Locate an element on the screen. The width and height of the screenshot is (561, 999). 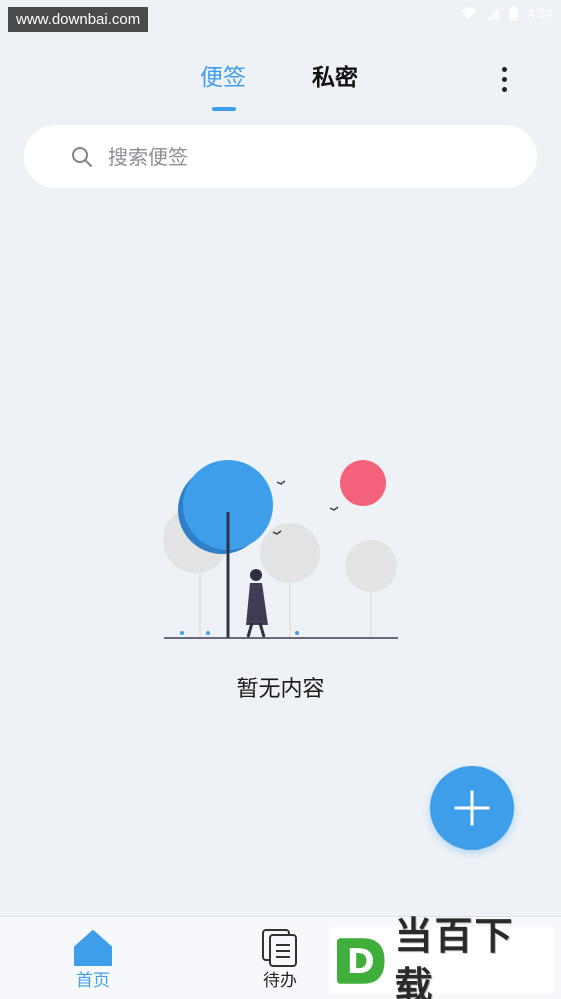
home-icon is located at coordinates (93, 948).